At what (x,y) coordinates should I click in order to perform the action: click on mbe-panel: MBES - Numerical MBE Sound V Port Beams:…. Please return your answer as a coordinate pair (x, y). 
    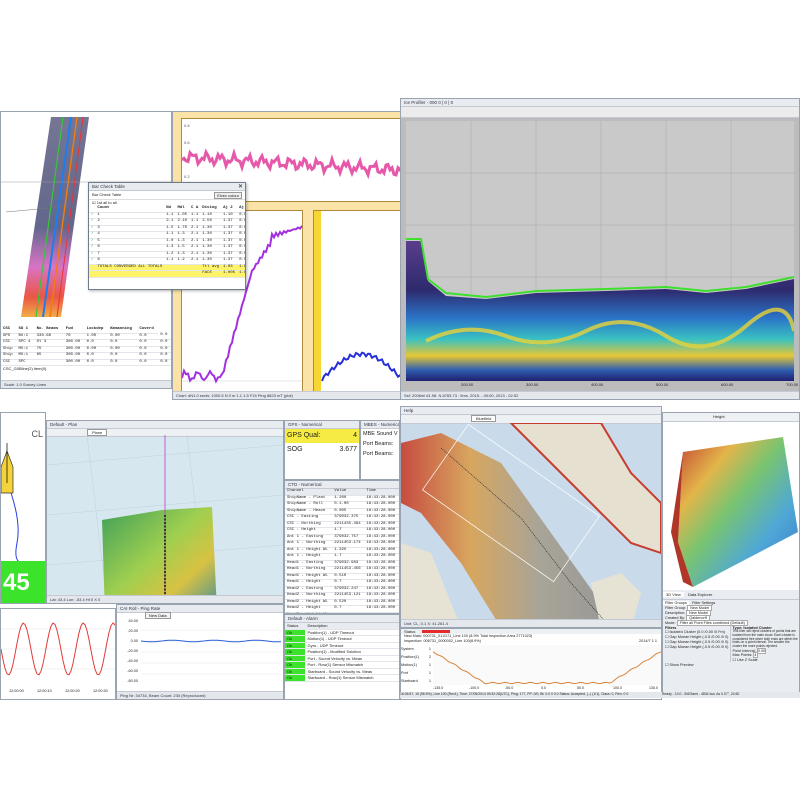
    Looking at the image, I should click on (380, 450).